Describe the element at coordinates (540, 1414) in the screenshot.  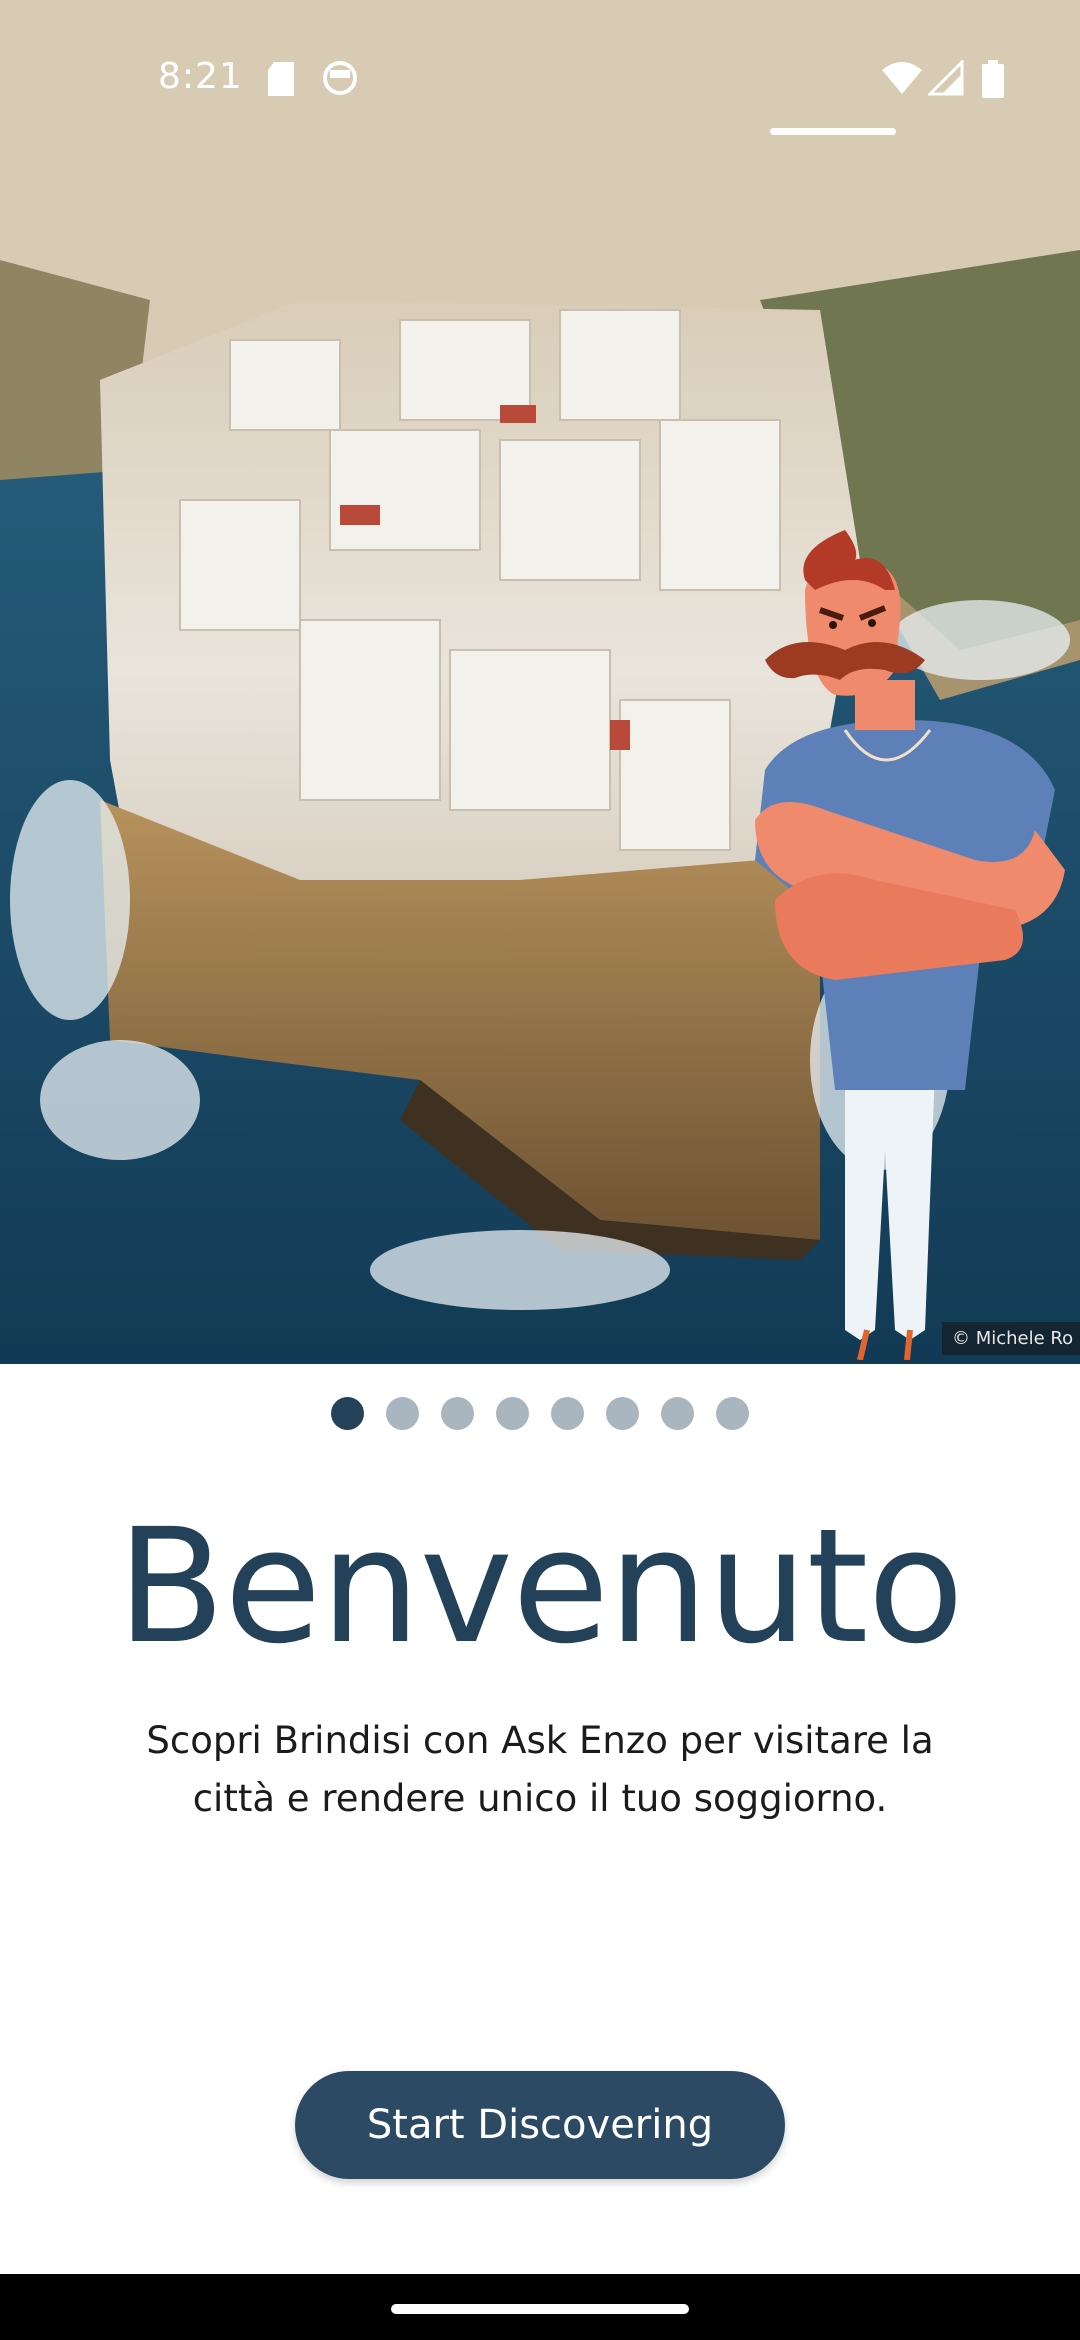
I see `page-indicator` at that location.